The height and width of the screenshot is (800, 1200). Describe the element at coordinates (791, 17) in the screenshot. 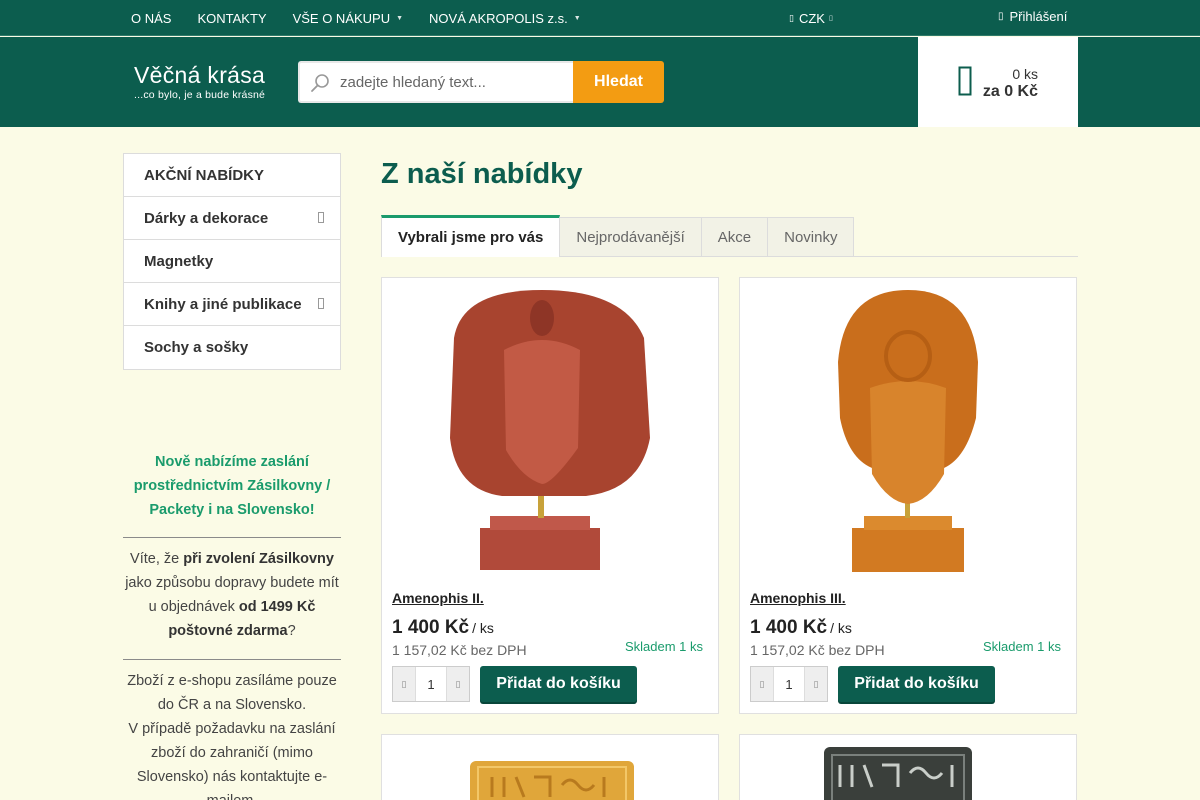

I see `currency-icon: ▯` at that location.